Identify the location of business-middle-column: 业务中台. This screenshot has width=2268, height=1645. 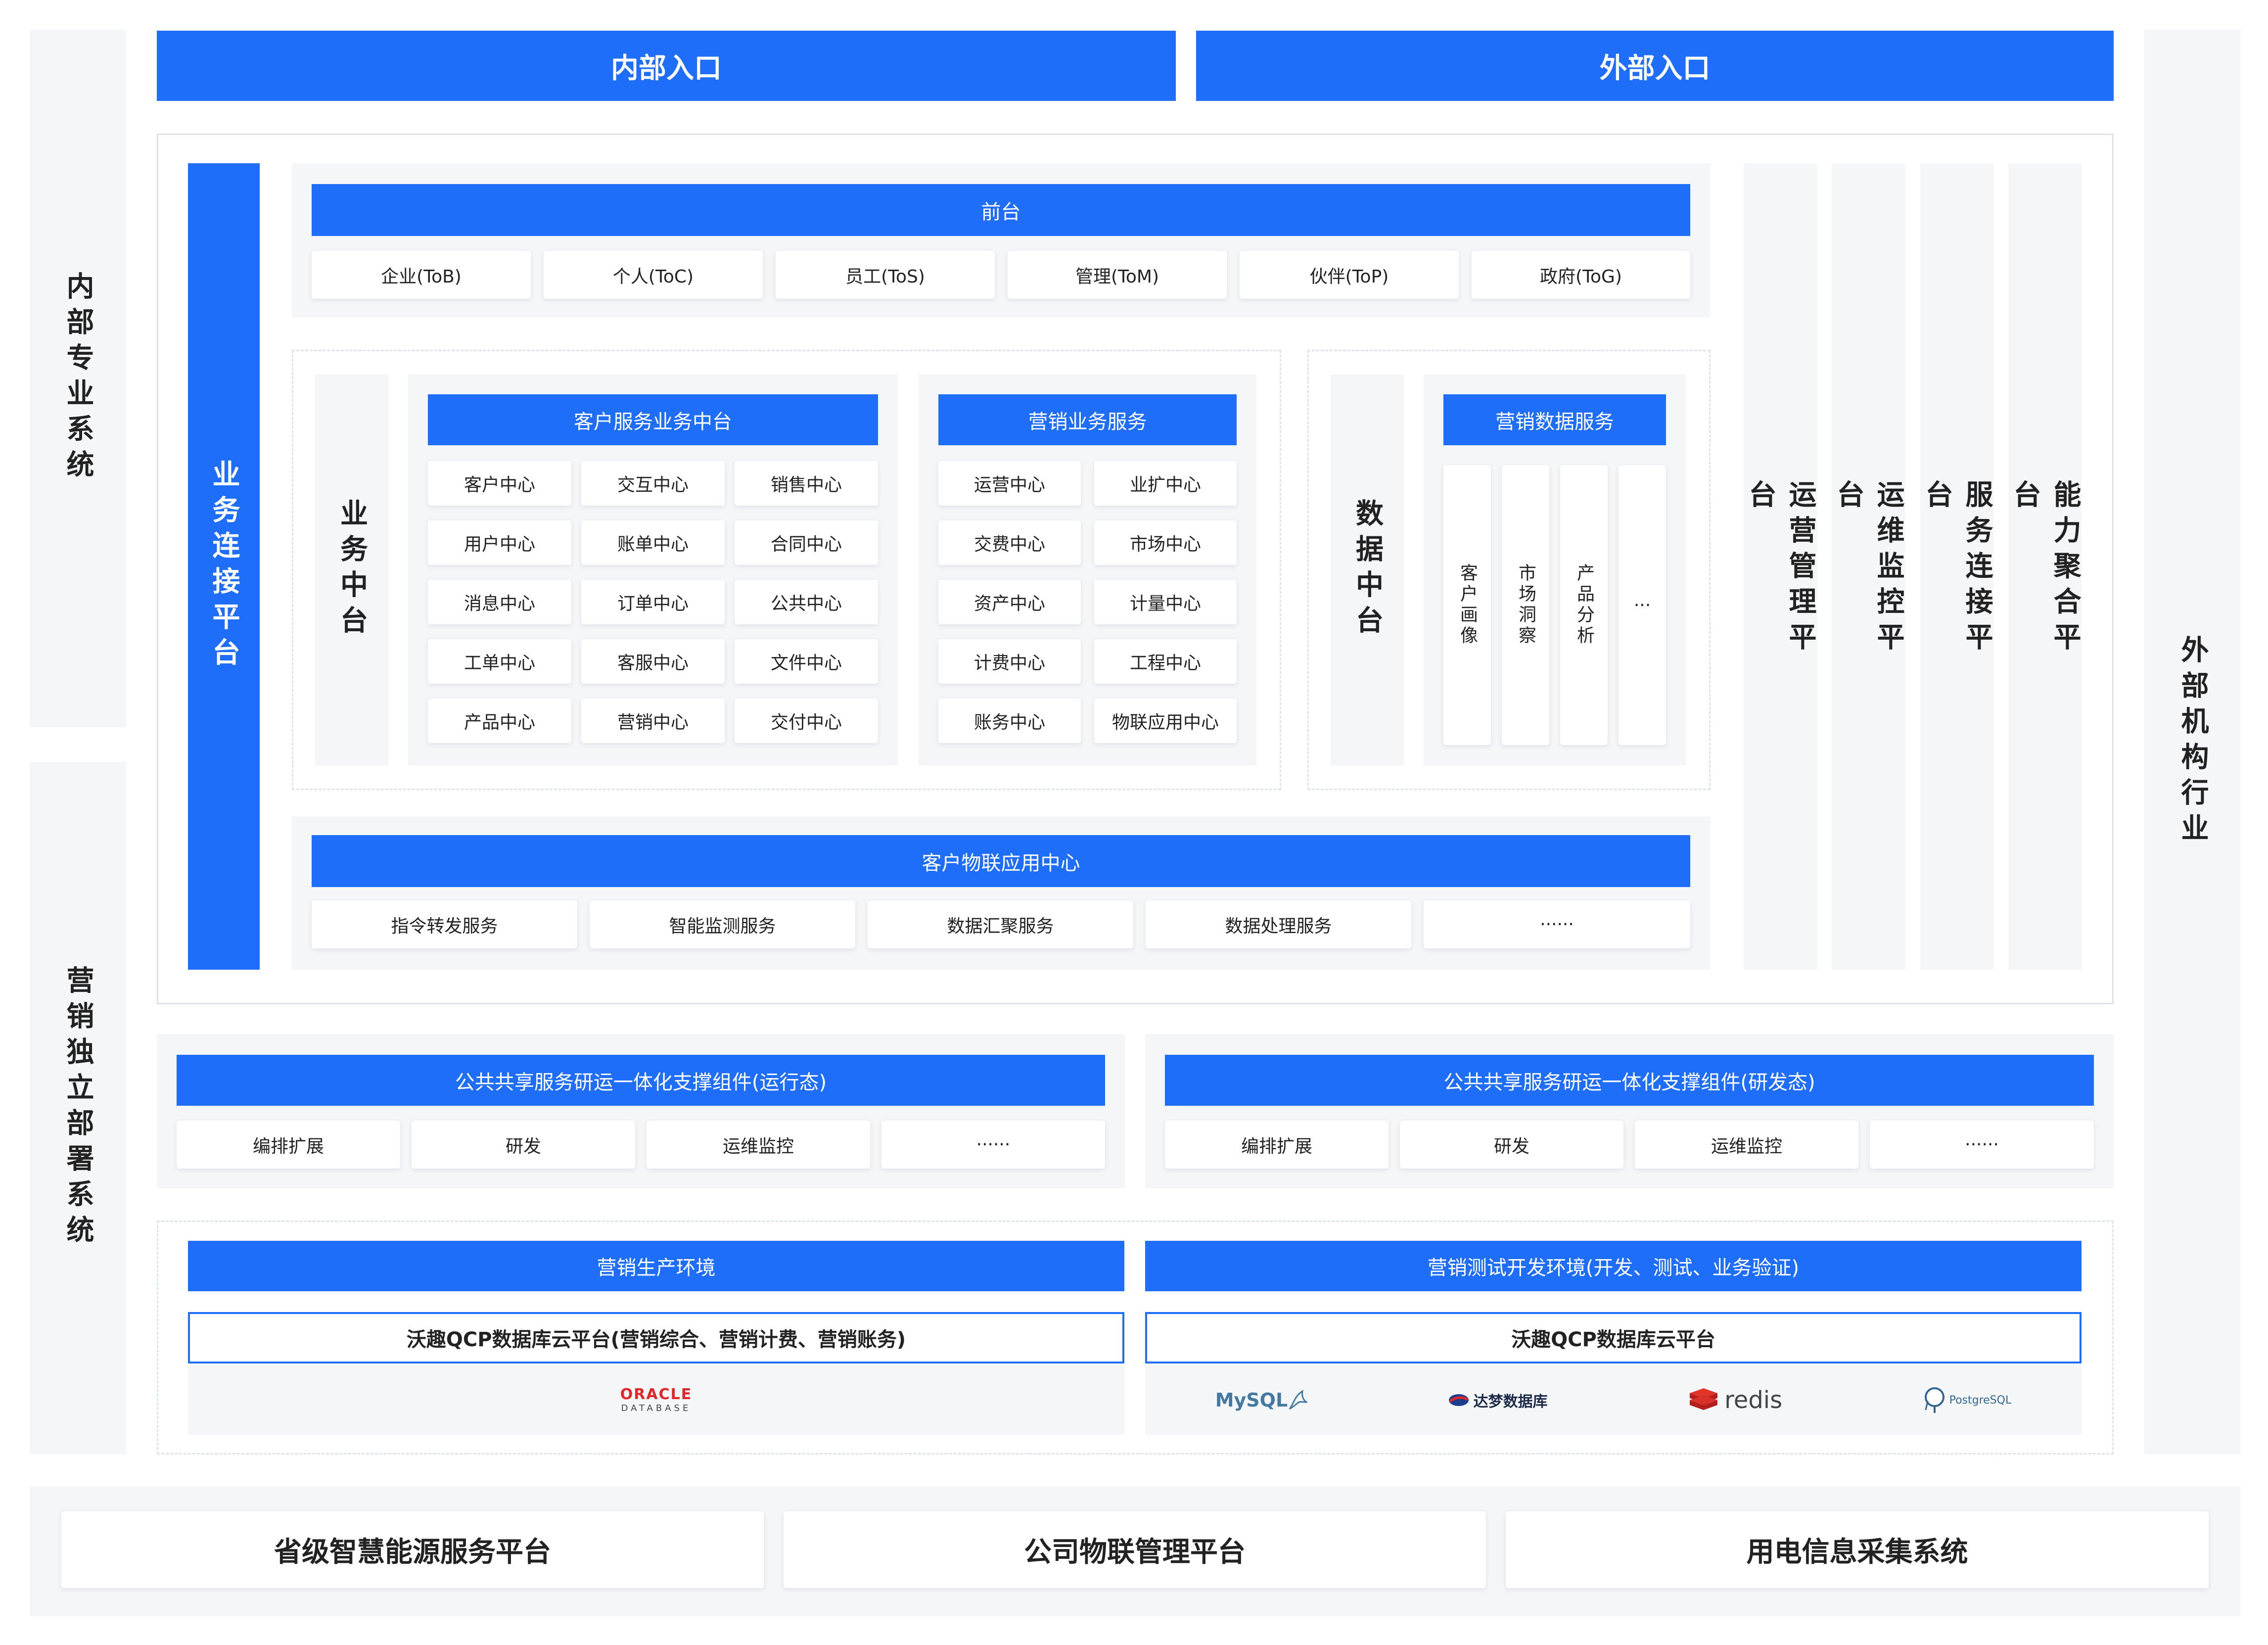
(351, 570).